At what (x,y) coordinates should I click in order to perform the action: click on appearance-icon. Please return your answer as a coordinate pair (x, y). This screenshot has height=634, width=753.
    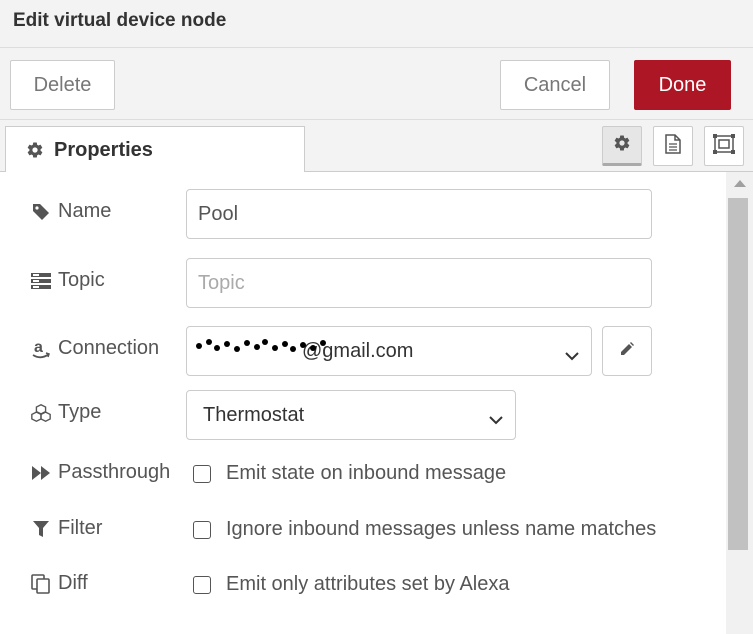
    Looking at the image, I should click on (724, 146).